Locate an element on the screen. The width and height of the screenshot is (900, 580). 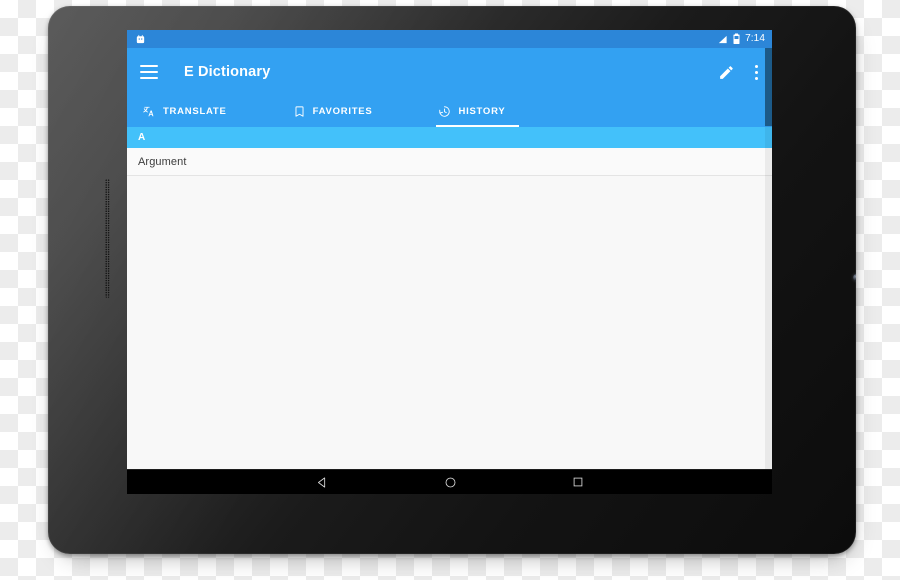
app-bar-actions is located at coordinates (739, 72).